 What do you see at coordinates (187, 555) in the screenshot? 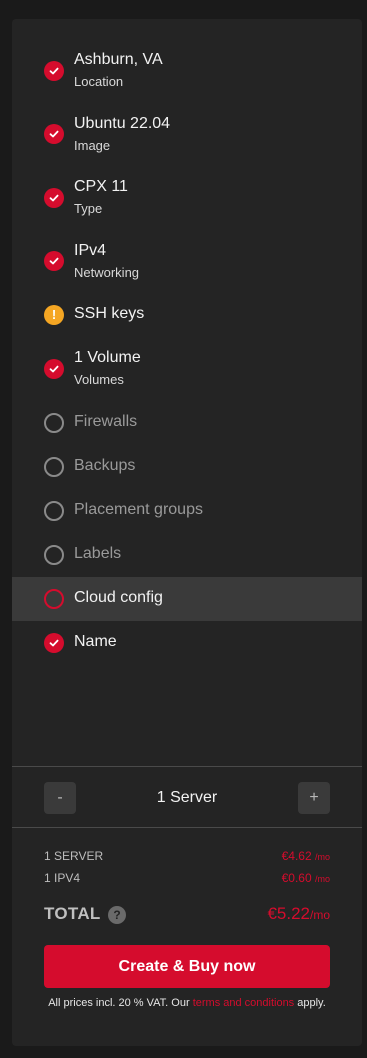
I see `step-labels: Labels` at bounding box center [187, 555].